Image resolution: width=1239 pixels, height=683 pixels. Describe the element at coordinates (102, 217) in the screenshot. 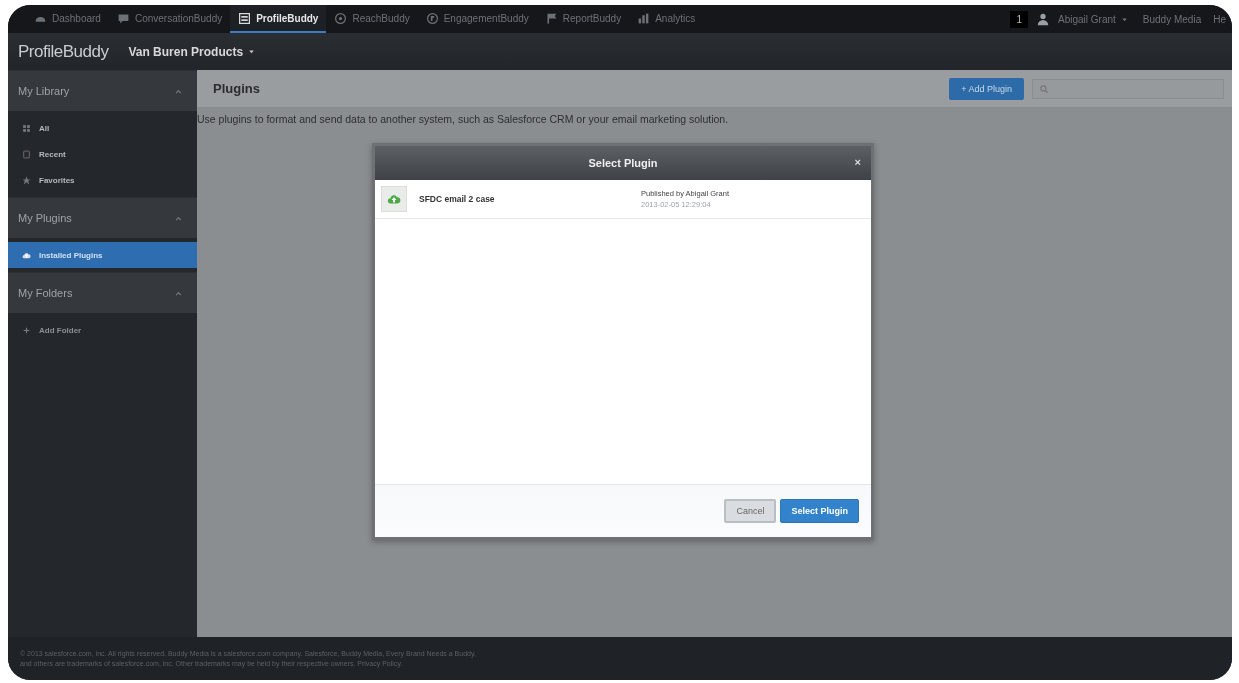

I see `sidebar-section-header: My Plugins` at that location.